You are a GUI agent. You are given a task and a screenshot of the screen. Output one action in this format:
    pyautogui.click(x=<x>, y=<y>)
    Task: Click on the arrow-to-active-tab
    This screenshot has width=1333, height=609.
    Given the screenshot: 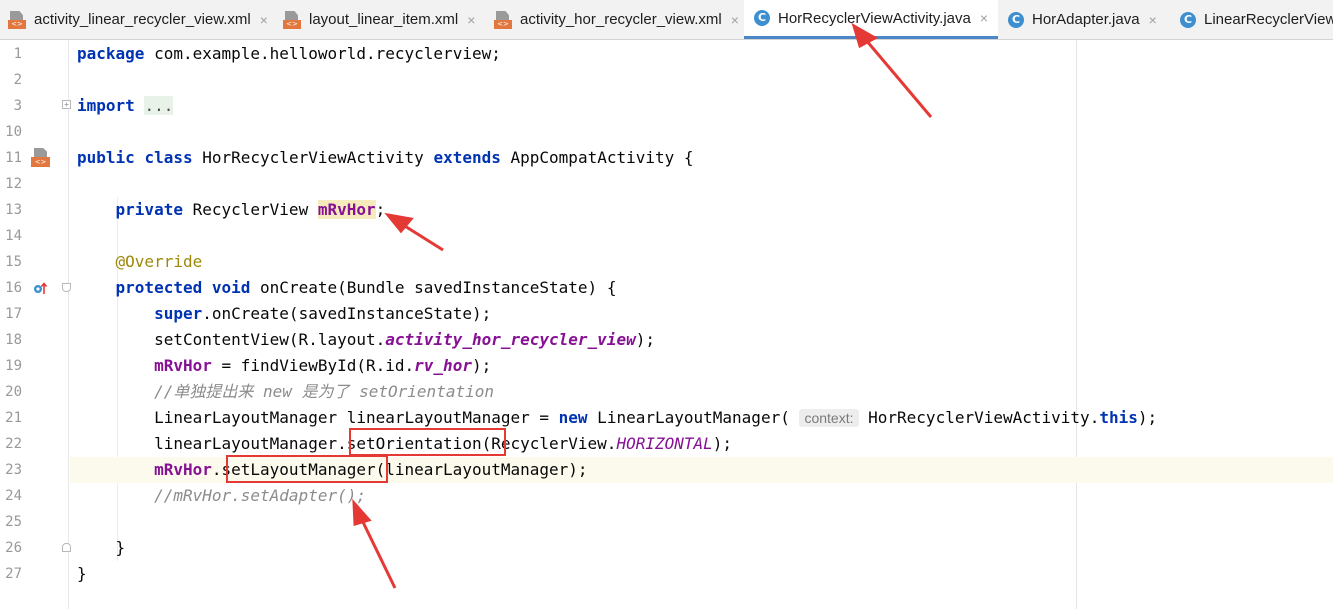 What is the action you would take?
    pyautogui.click(x=898, y=78)
    